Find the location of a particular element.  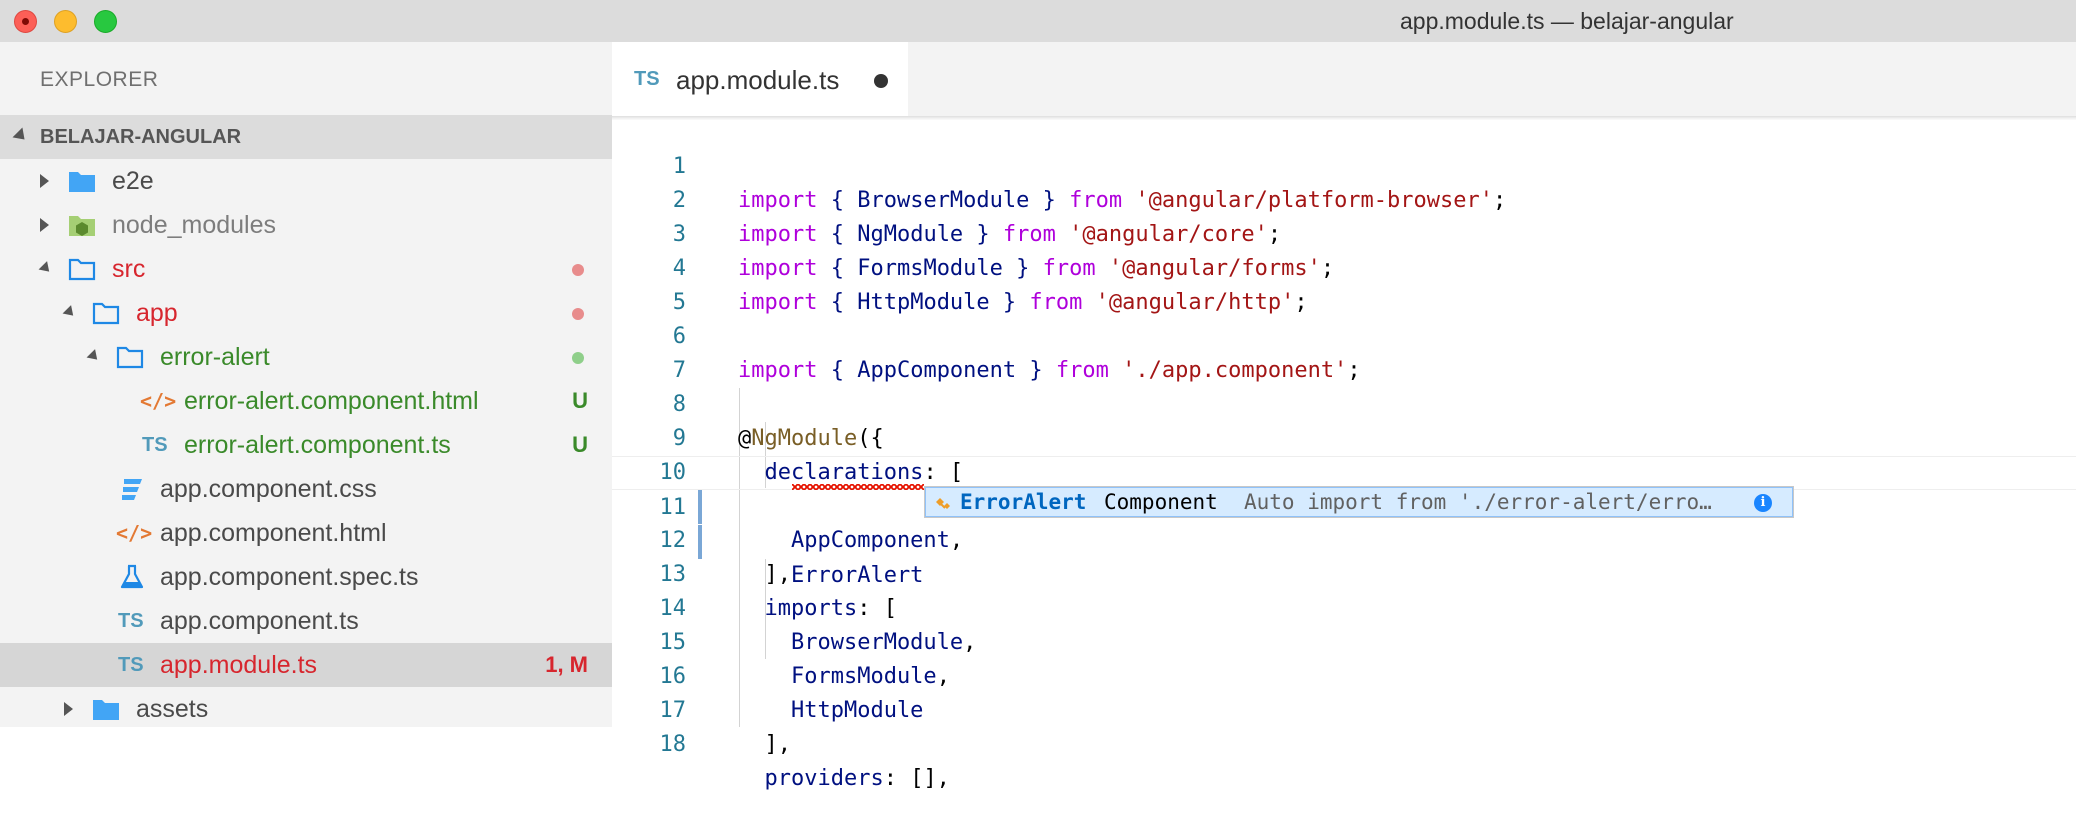

code-line-8: 8 @NgModule({ is located at coordinates (1344, 402).